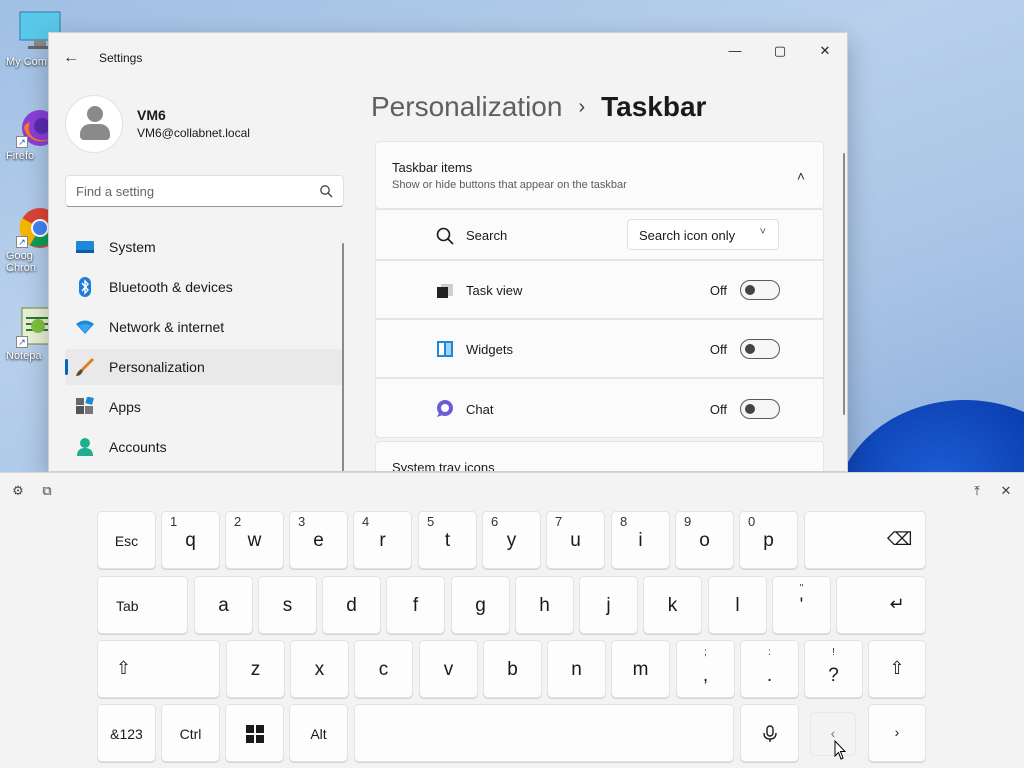  I want to click on sidebar-item-system: System, so click(204, 247).